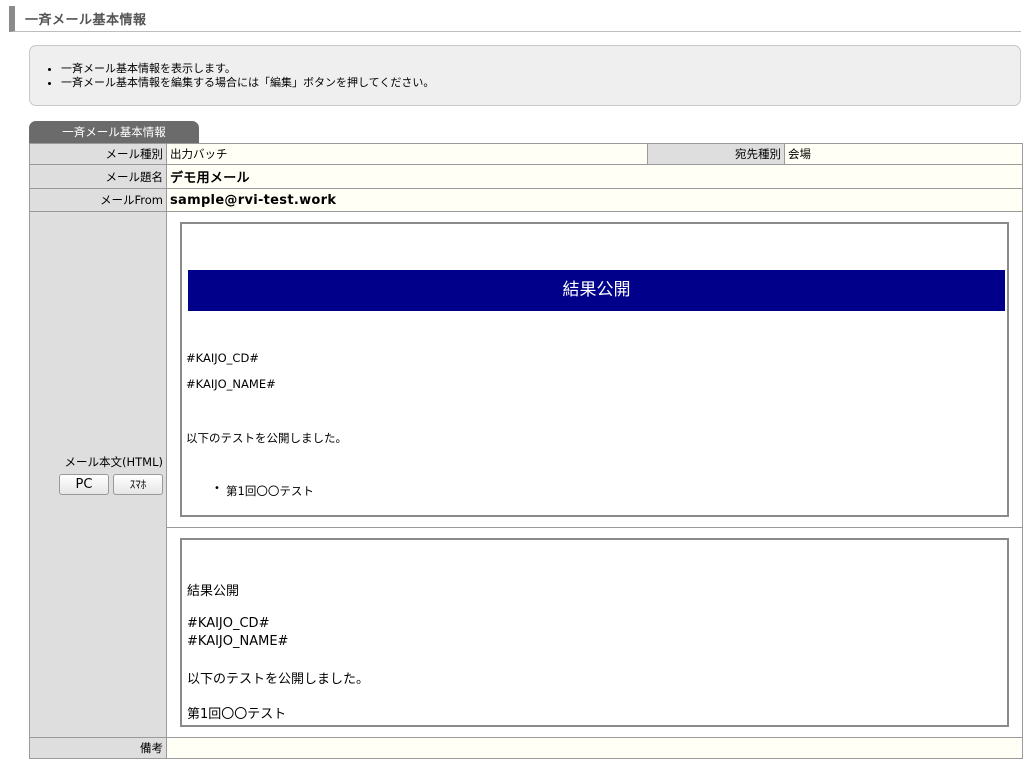  What do you see at coordinates (222, 358) in the screenshot?
I see `kaijo-cd-text: #KAIJO_CD#` at bounding box center [222, 358].